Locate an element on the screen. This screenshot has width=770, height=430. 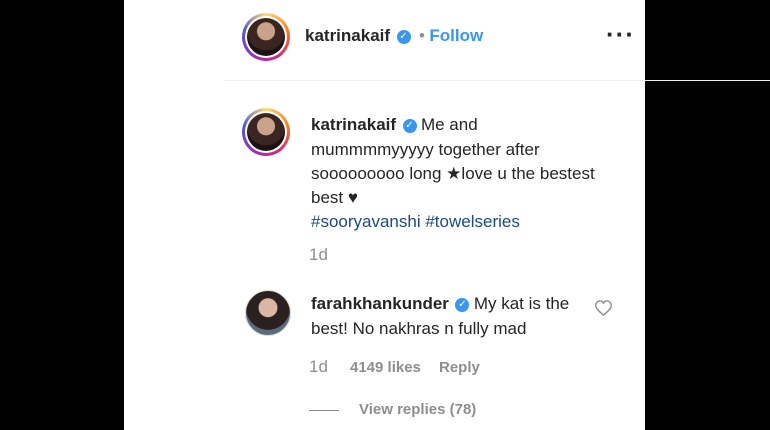
comment-timestamp: 1d is located at coordinates (318, 366).